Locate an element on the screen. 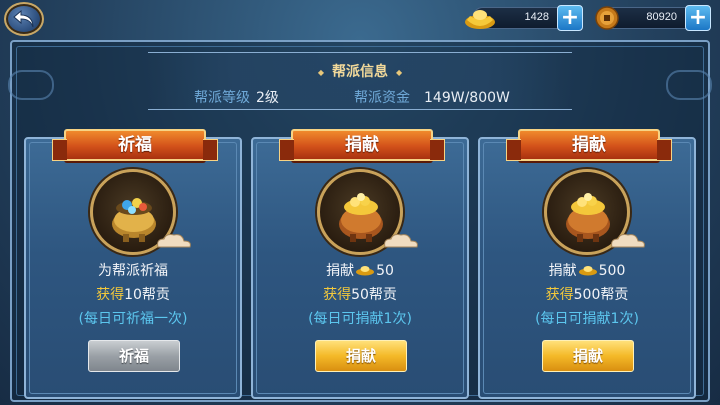 This screenshot has width=720, height=405. donate-cost: 捐献 500 is located at coordinates (587, 270).